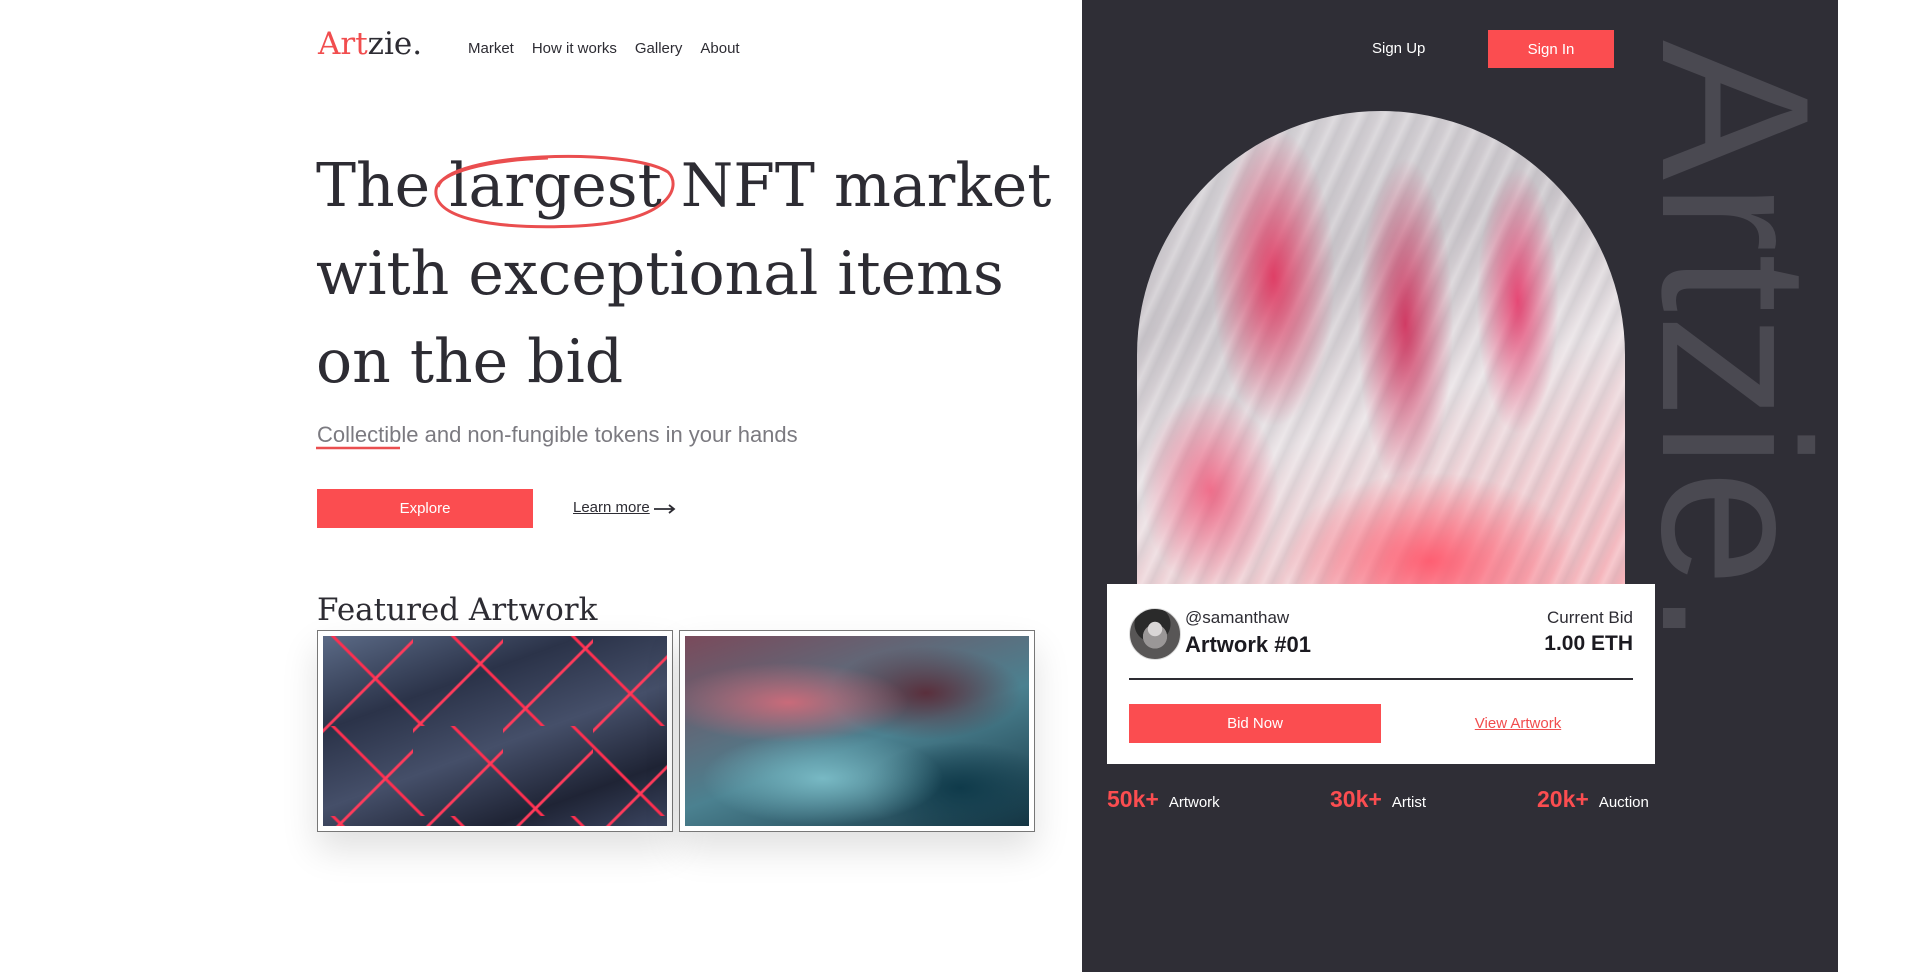 The height and width of the screenshot is (972, 1929). I want to click on brand-watermark: Artzie., so click(1735, 345).